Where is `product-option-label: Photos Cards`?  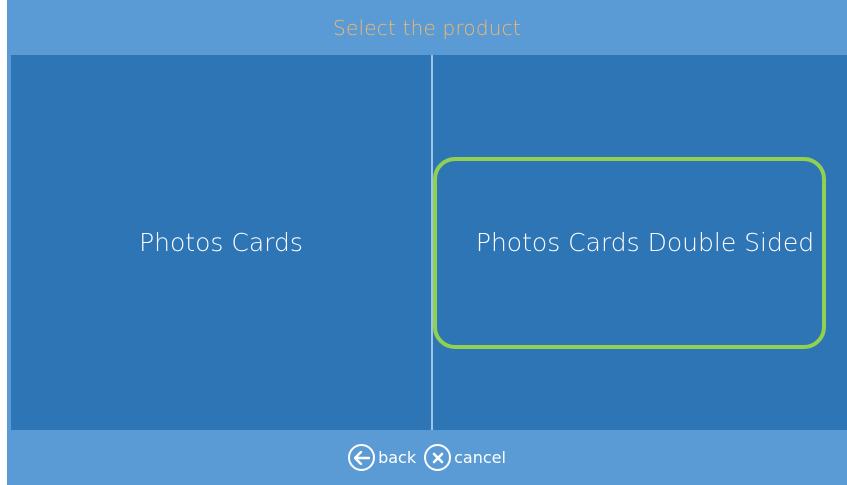
product-option-label: Photos Cards is located at coordinates (221, 242).